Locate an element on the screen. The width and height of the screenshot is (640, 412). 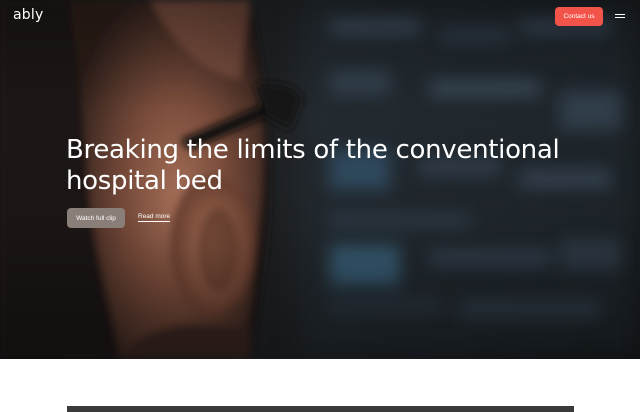
watch-full-clip-button: Watch full clip is located at coordinates (96, 218).